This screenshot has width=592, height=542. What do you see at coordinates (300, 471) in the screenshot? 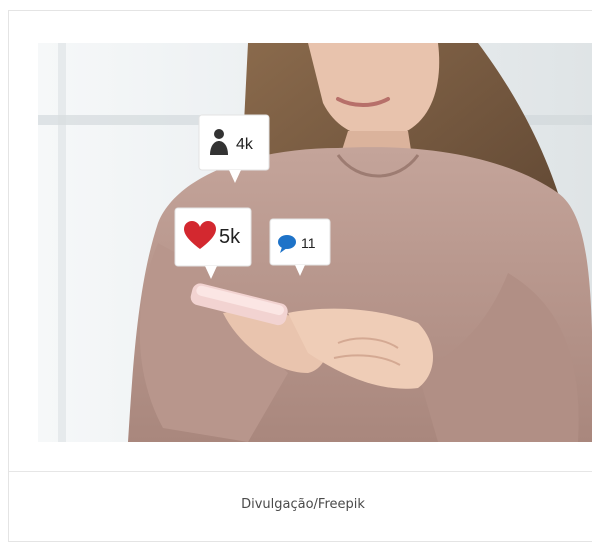
I see `caption-divider` at bounding box center [300, 471].